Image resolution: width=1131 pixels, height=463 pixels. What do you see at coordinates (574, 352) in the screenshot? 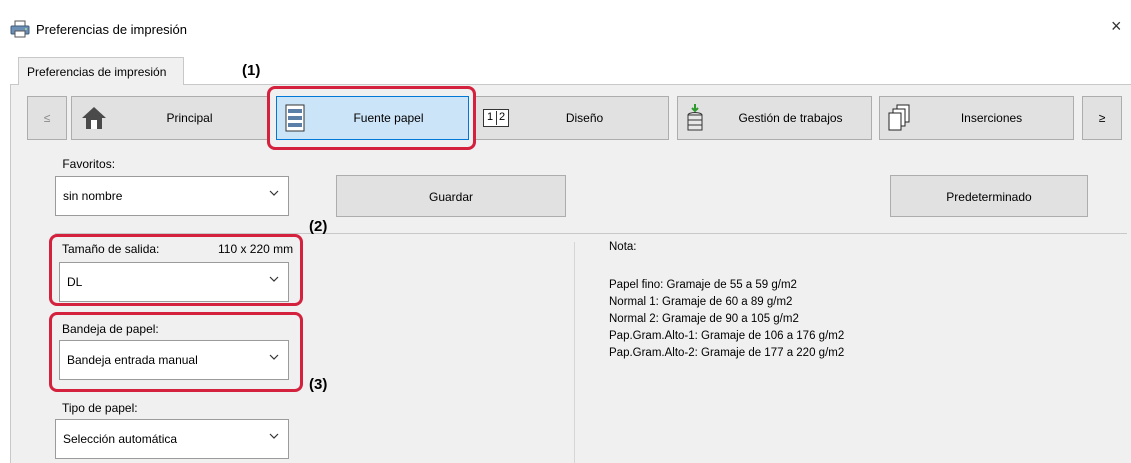
I see `vertical-divider` at bounding box center [574, 352].